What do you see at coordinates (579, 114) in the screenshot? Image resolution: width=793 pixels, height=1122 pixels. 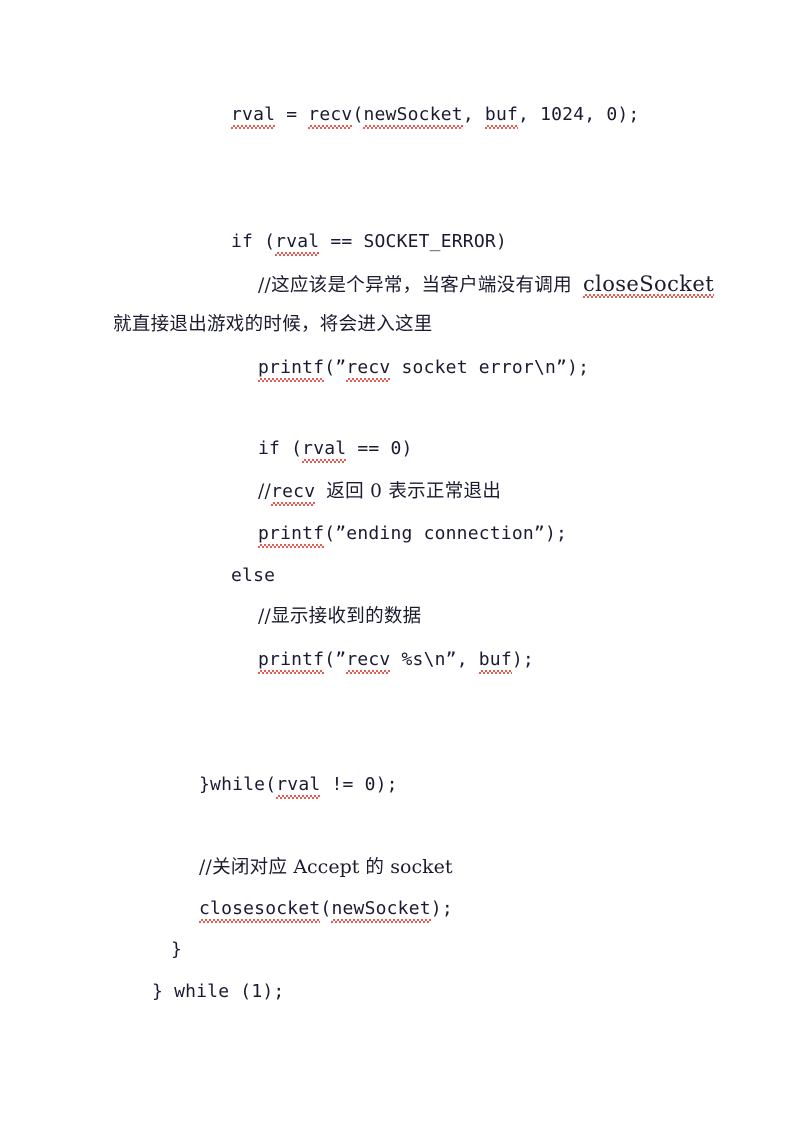 I see `text-run: , 1024, 0);` at bounding box center [579, 114].